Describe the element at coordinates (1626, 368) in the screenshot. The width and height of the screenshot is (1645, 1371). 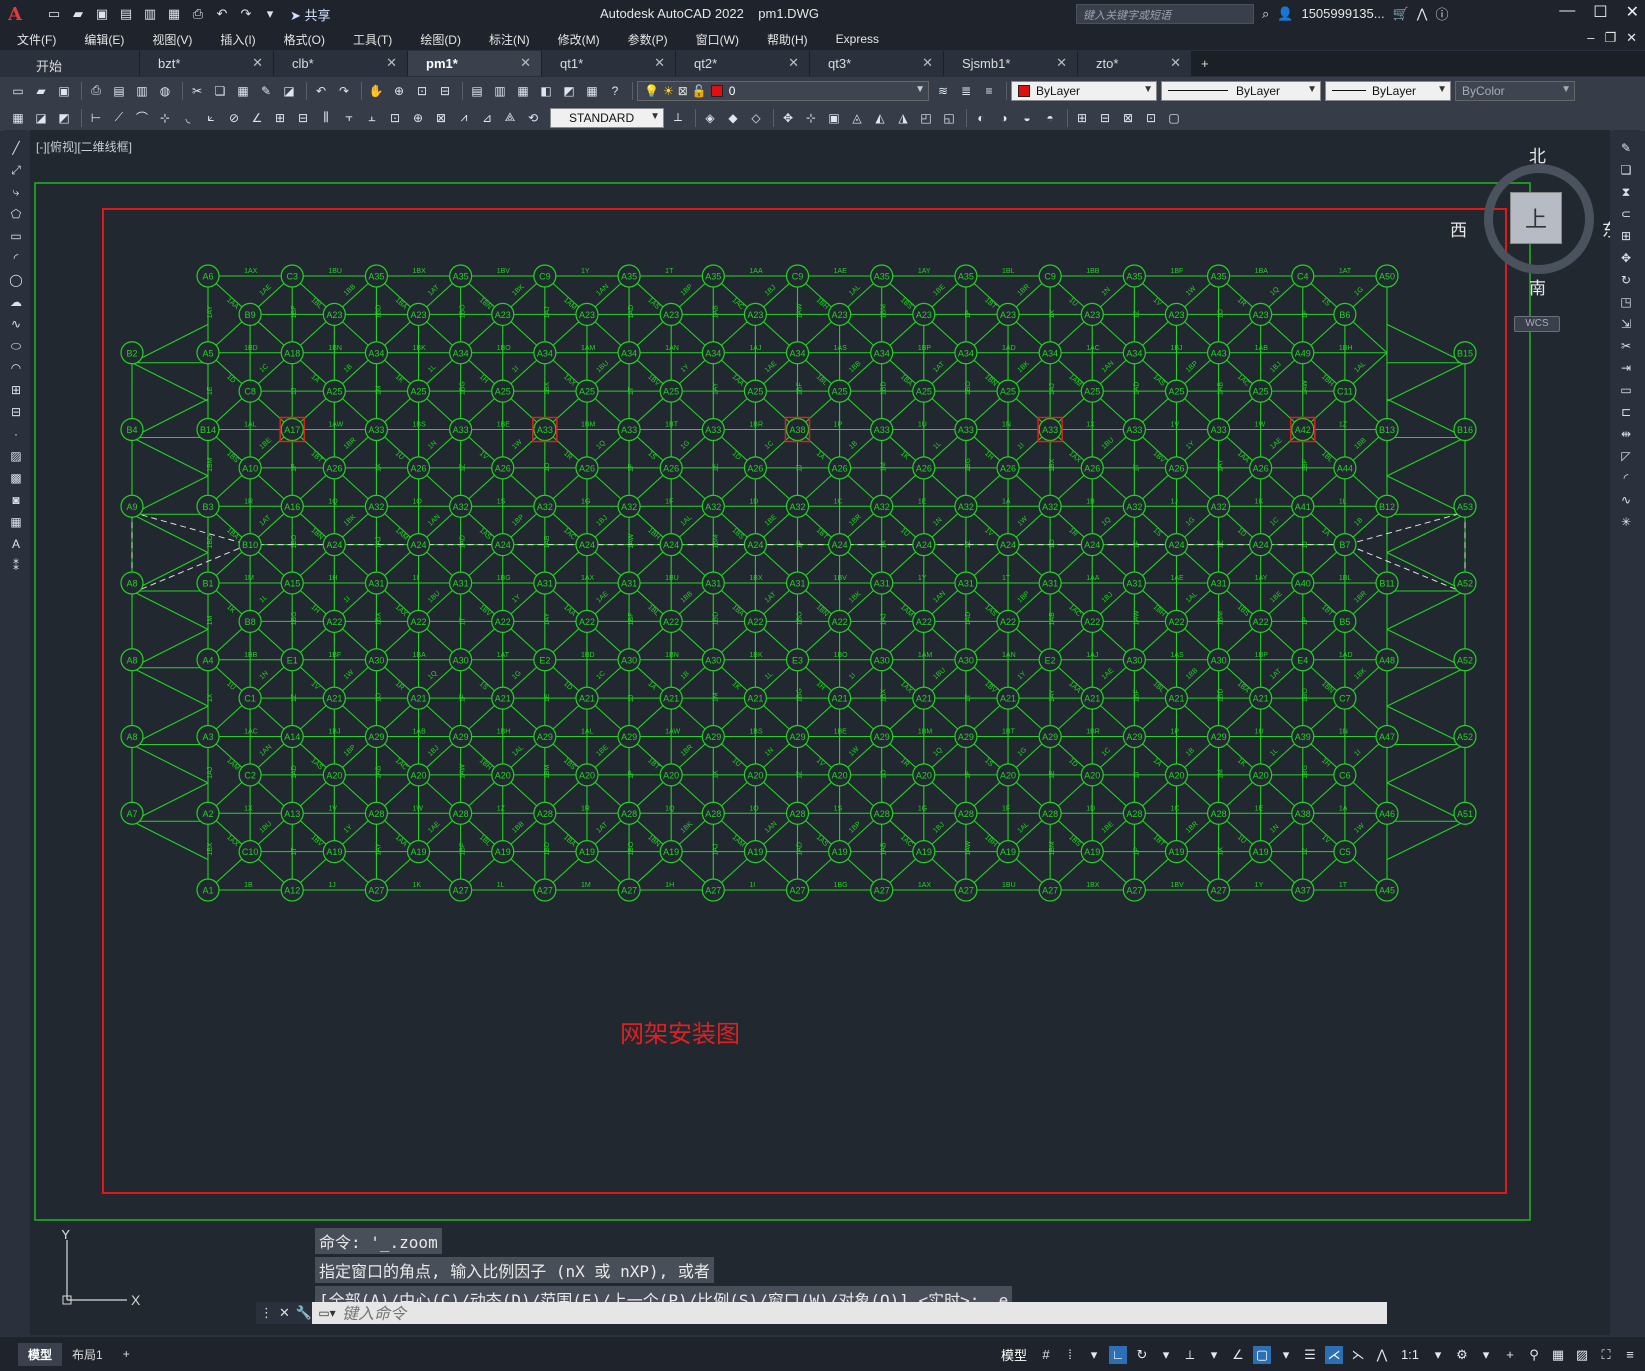
I see `extend-icon: ⇥` at that location.